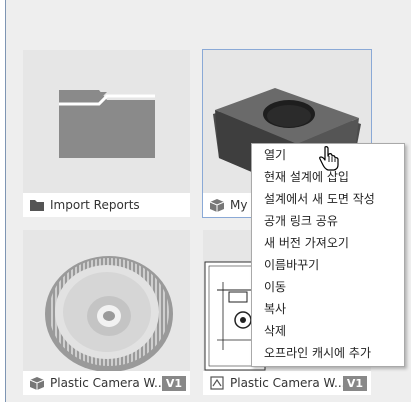 The height and width of the screenshot is (402, 411). I want to click on menu-item-share-public-link: 공개 링크 공유, so click(328, 221).